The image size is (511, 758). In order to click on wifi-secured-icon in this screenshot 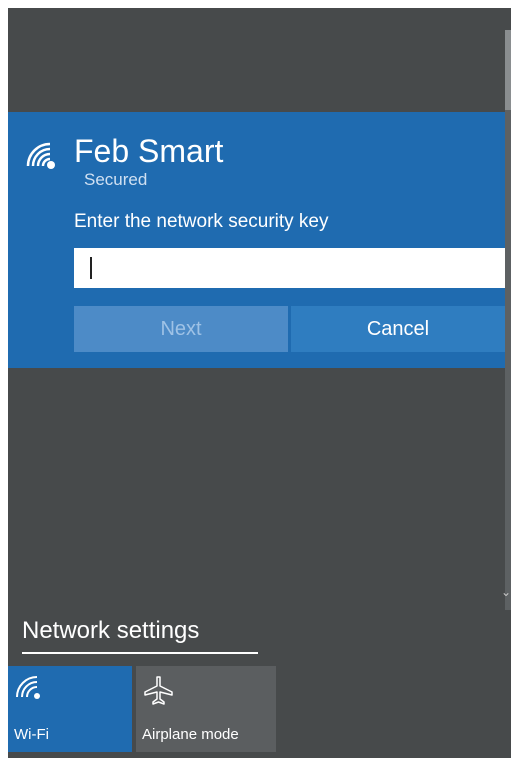, I will do `click(40, 155)`.